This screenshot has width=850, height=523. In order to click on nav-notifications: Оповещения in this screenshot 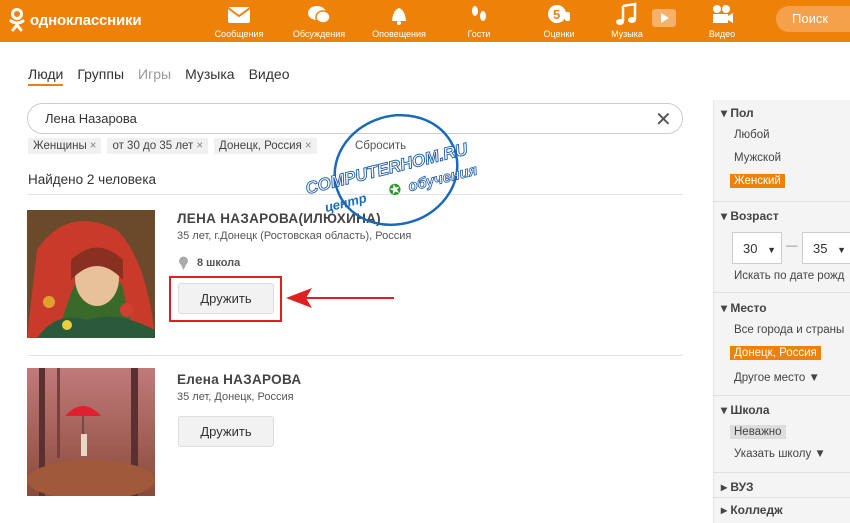, I will do `click(399, 20)`.